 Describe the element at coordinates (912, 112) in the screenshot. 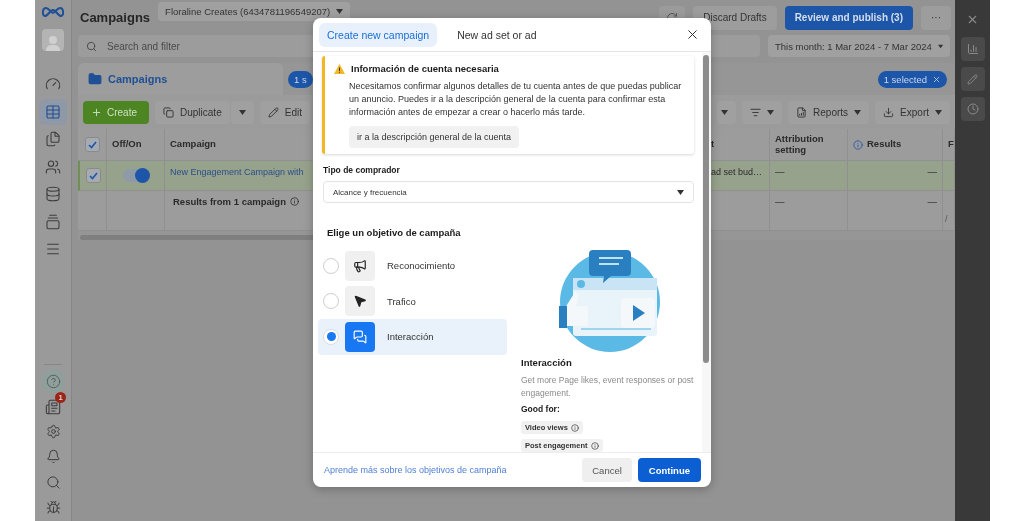

I see `export-button: Export` at that location.